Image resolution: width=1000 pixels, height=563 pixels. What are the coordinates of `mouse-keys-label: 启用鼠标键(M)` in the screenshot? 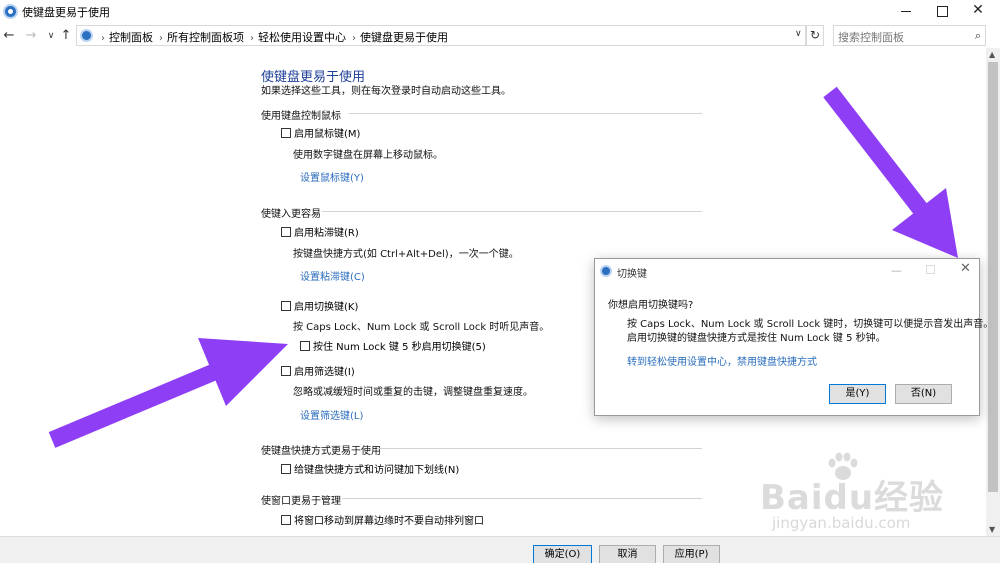 It's located at (327, 134).